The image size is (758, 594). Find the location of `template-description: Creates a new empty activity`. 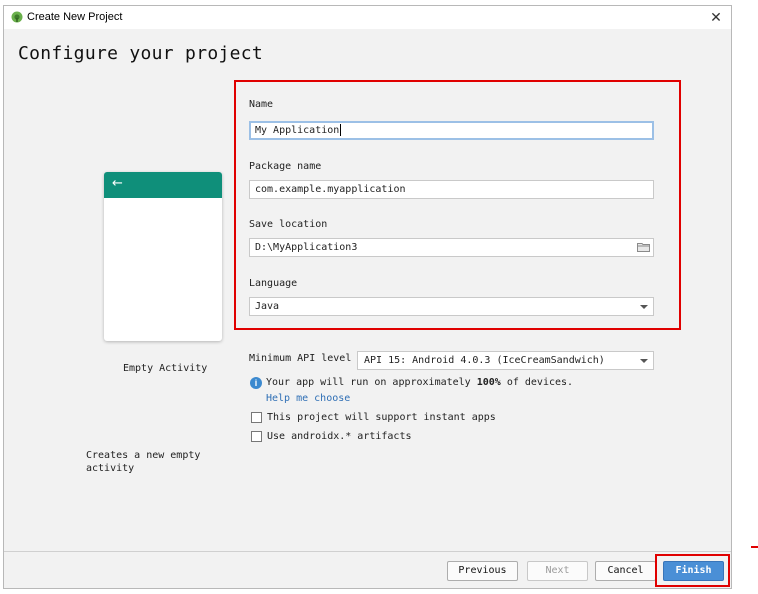

template-description: Creates a new empty activity is located at coordinates (143, 462).